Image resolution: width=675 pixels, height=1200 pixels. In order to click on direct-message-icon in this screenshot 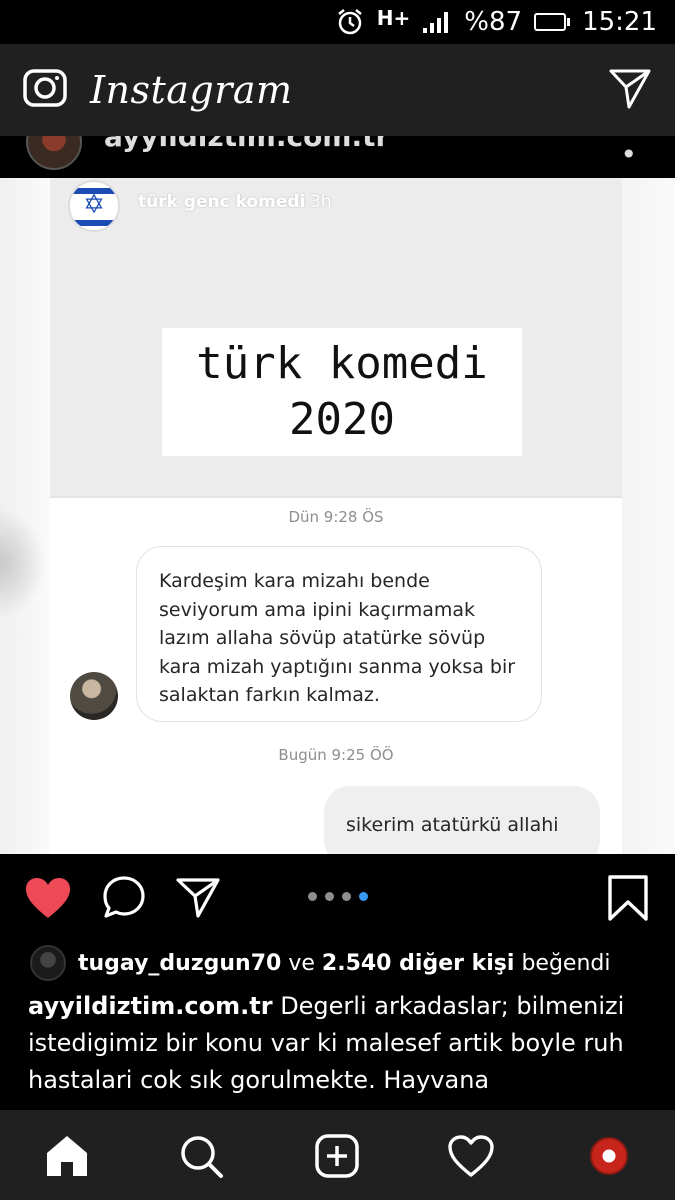, I will do `click(630, 90)`.